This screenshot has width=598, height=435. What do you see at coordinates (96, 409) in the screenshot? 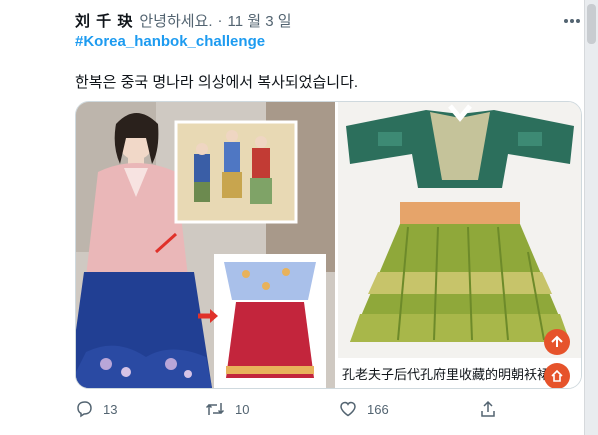
I see `reply-button: 13` at bounding box center [96, 409].